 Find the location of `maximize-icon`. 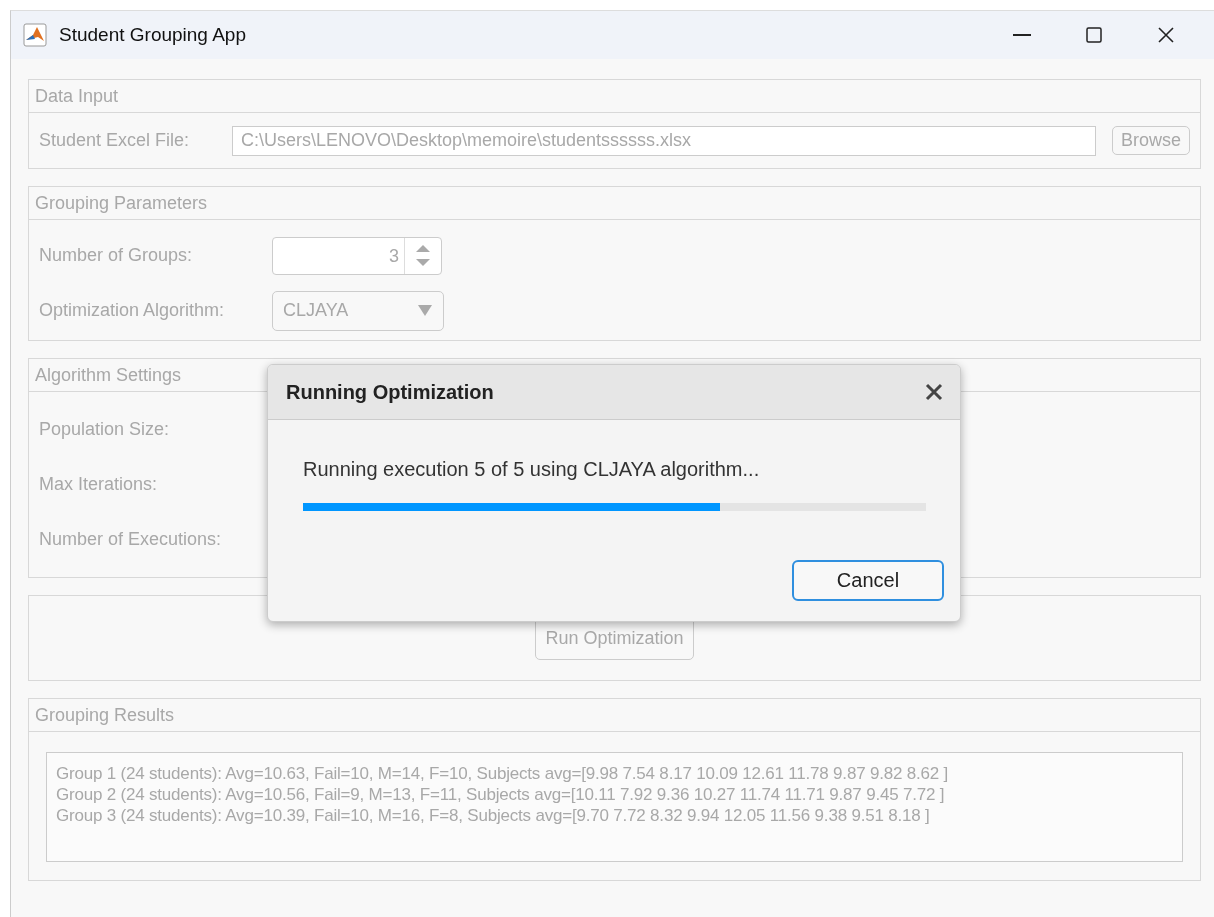

maximize-icon is located at coordinates (1094, 35).